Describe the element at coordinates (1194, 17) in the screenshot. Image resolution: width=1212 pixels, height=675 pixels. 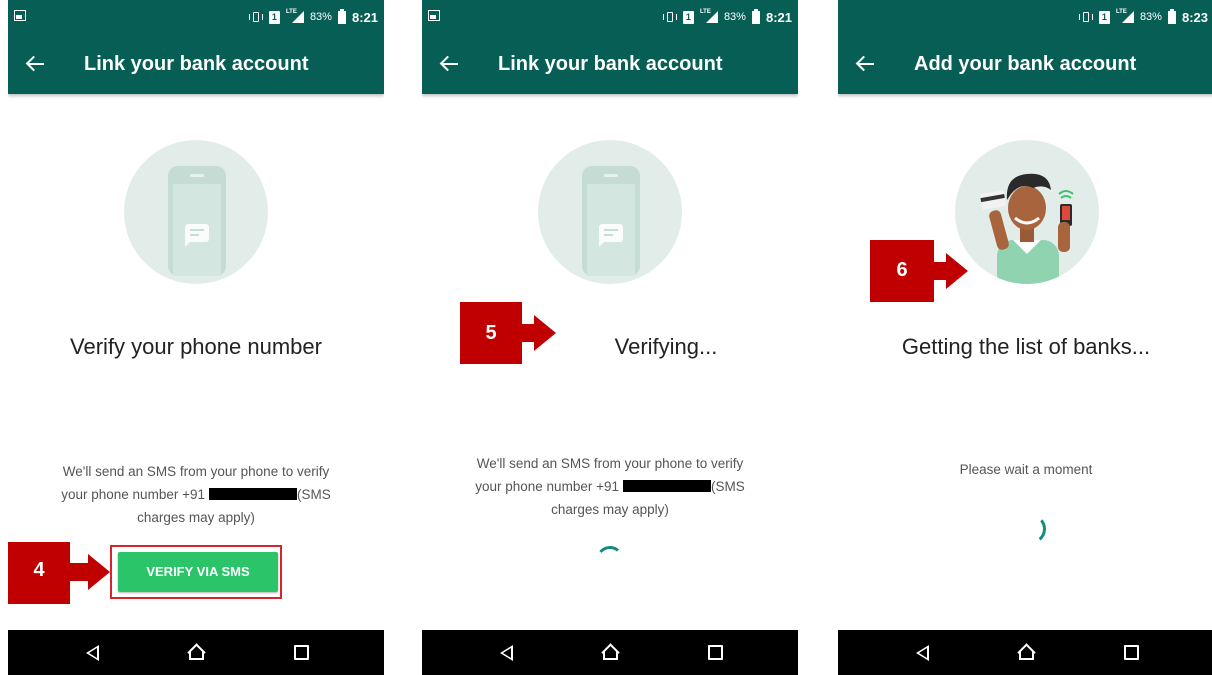
I see `status-time: 8:23` at that location.